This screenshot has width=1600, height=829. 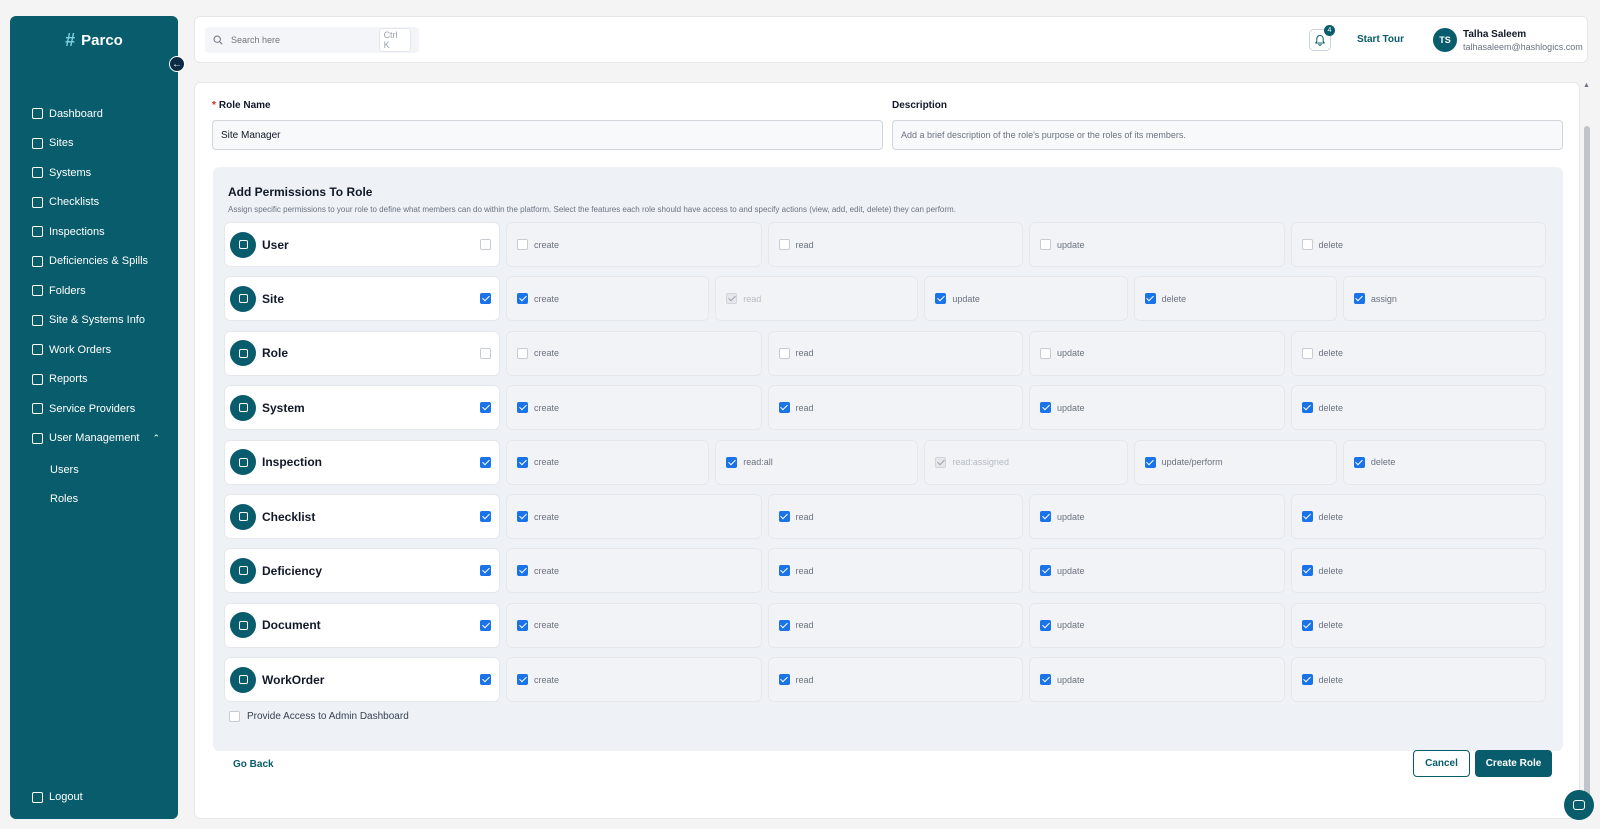 What do you see at coordinates (94, 500) in the screenshot?
I see `sidebar-subitem-roles: Roles` at bounding box center [94, 500].